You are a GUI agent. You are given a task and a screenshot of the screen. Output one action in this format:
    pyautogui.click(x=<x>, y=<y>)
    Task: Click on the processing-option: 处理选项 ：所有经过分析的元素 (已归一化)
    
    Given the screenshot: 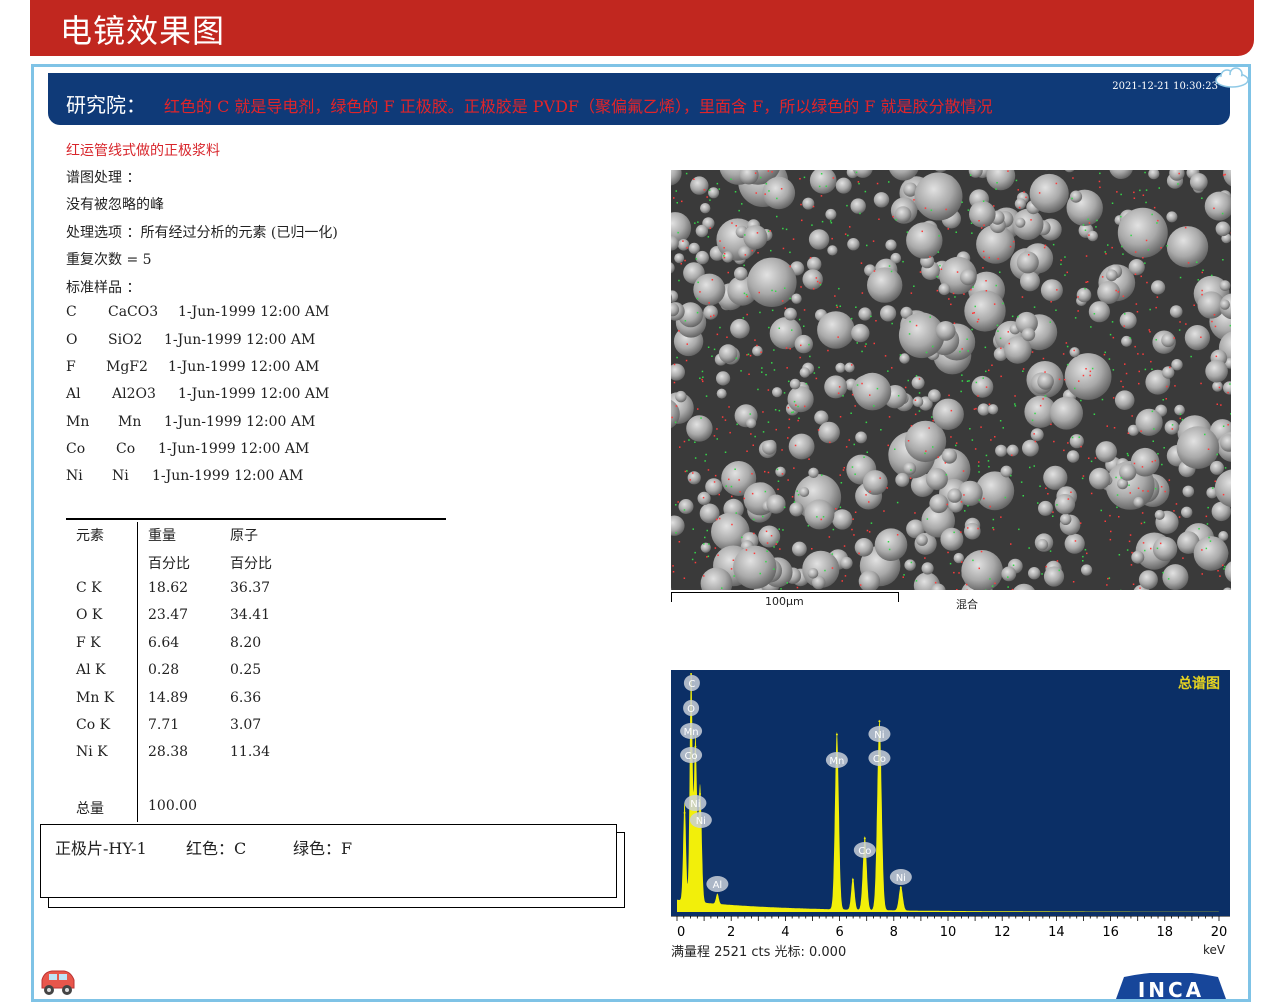 What is the action you would take?
    pyautogui.click(x=202, y=233)
    